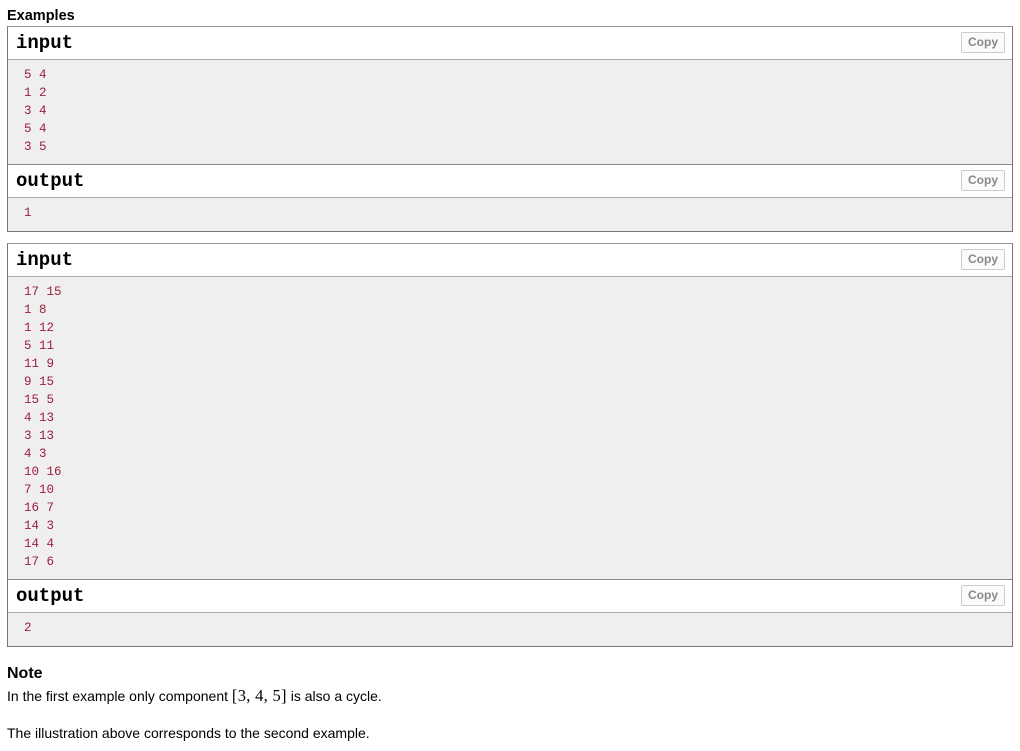 This screenshot has height=751, width=1020. I want to click on sample-test-1-input-title: input Copy, so click(510, 43).